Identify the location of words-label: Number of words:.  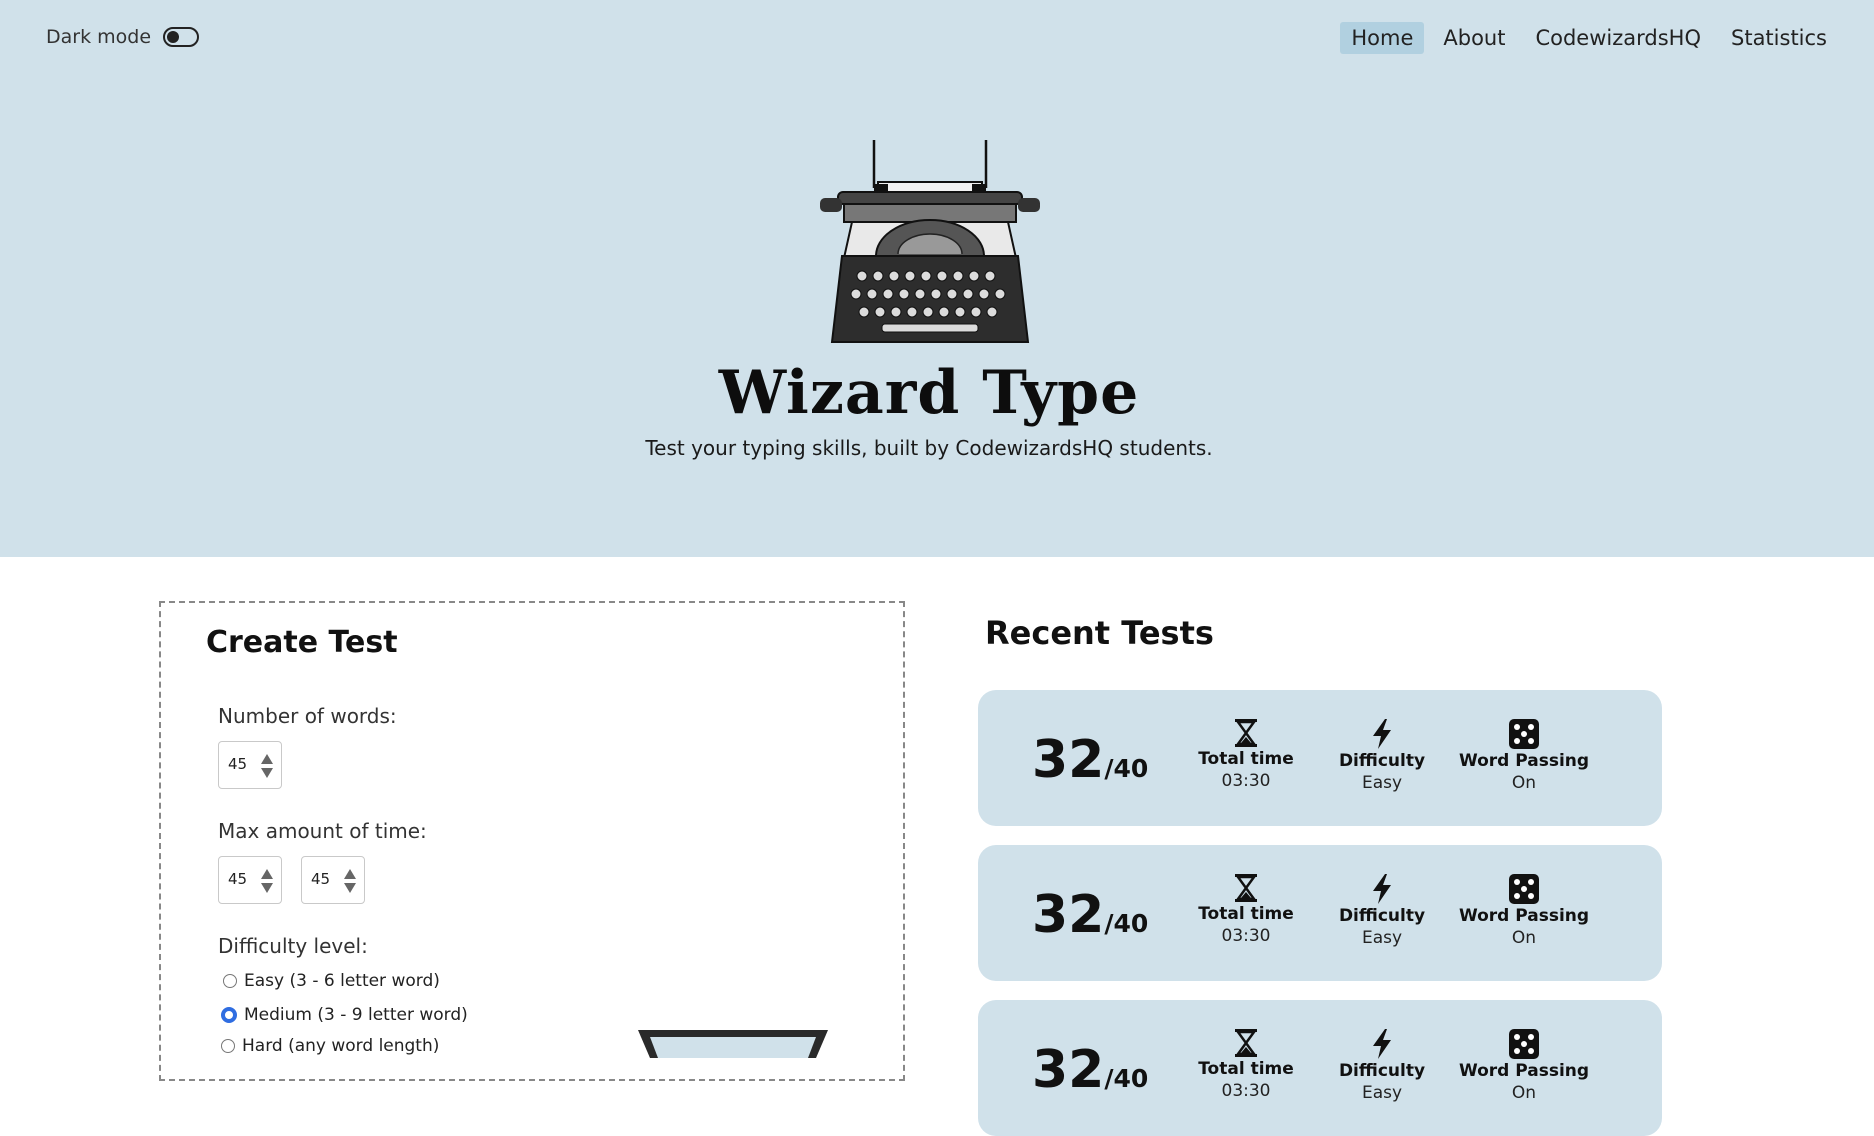
(307, 716).